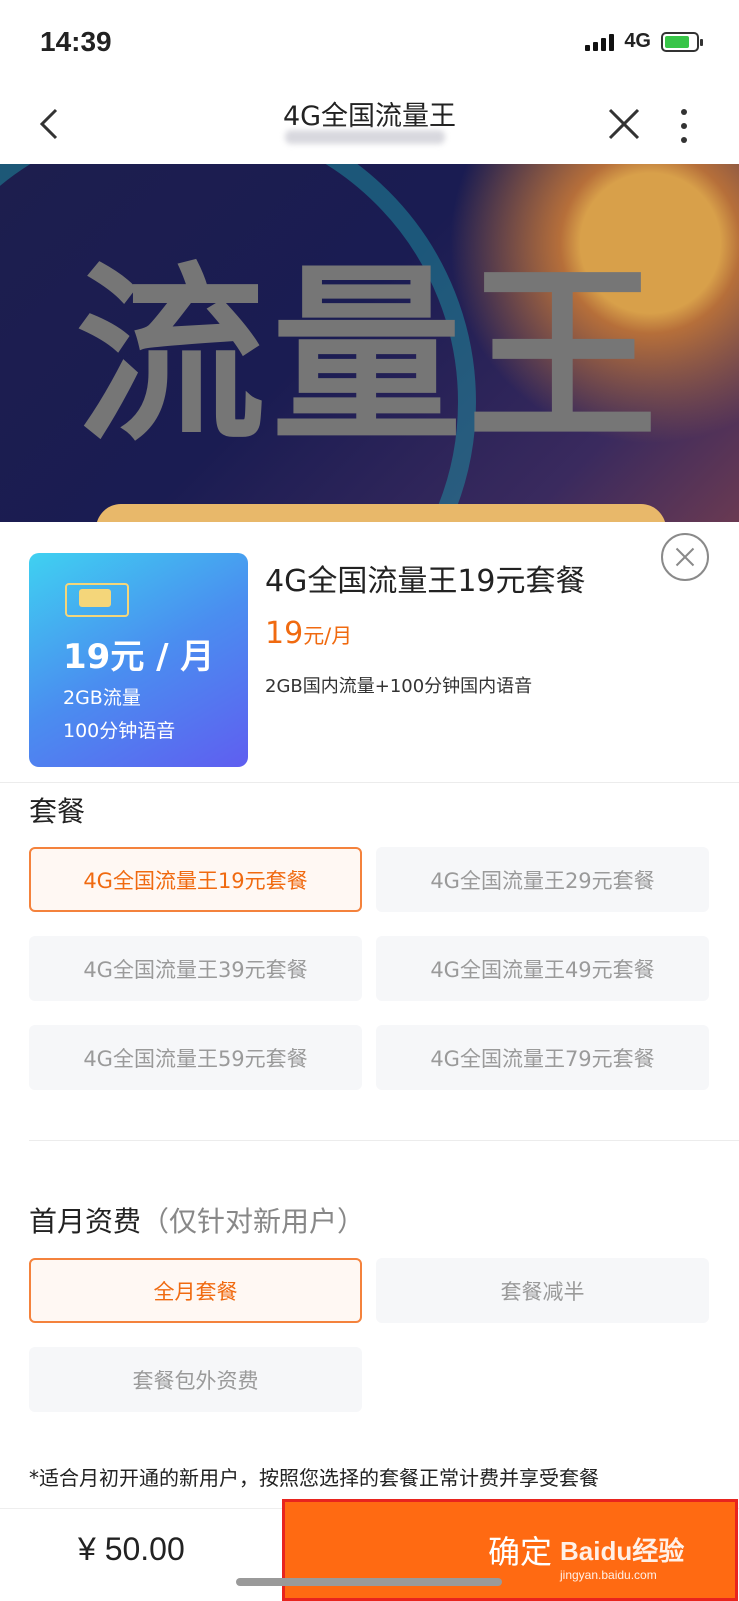  Describe the element at coordinates (195, 1379) in the screenshot. I see `first-month-option: 套餐包外资费` at that location.